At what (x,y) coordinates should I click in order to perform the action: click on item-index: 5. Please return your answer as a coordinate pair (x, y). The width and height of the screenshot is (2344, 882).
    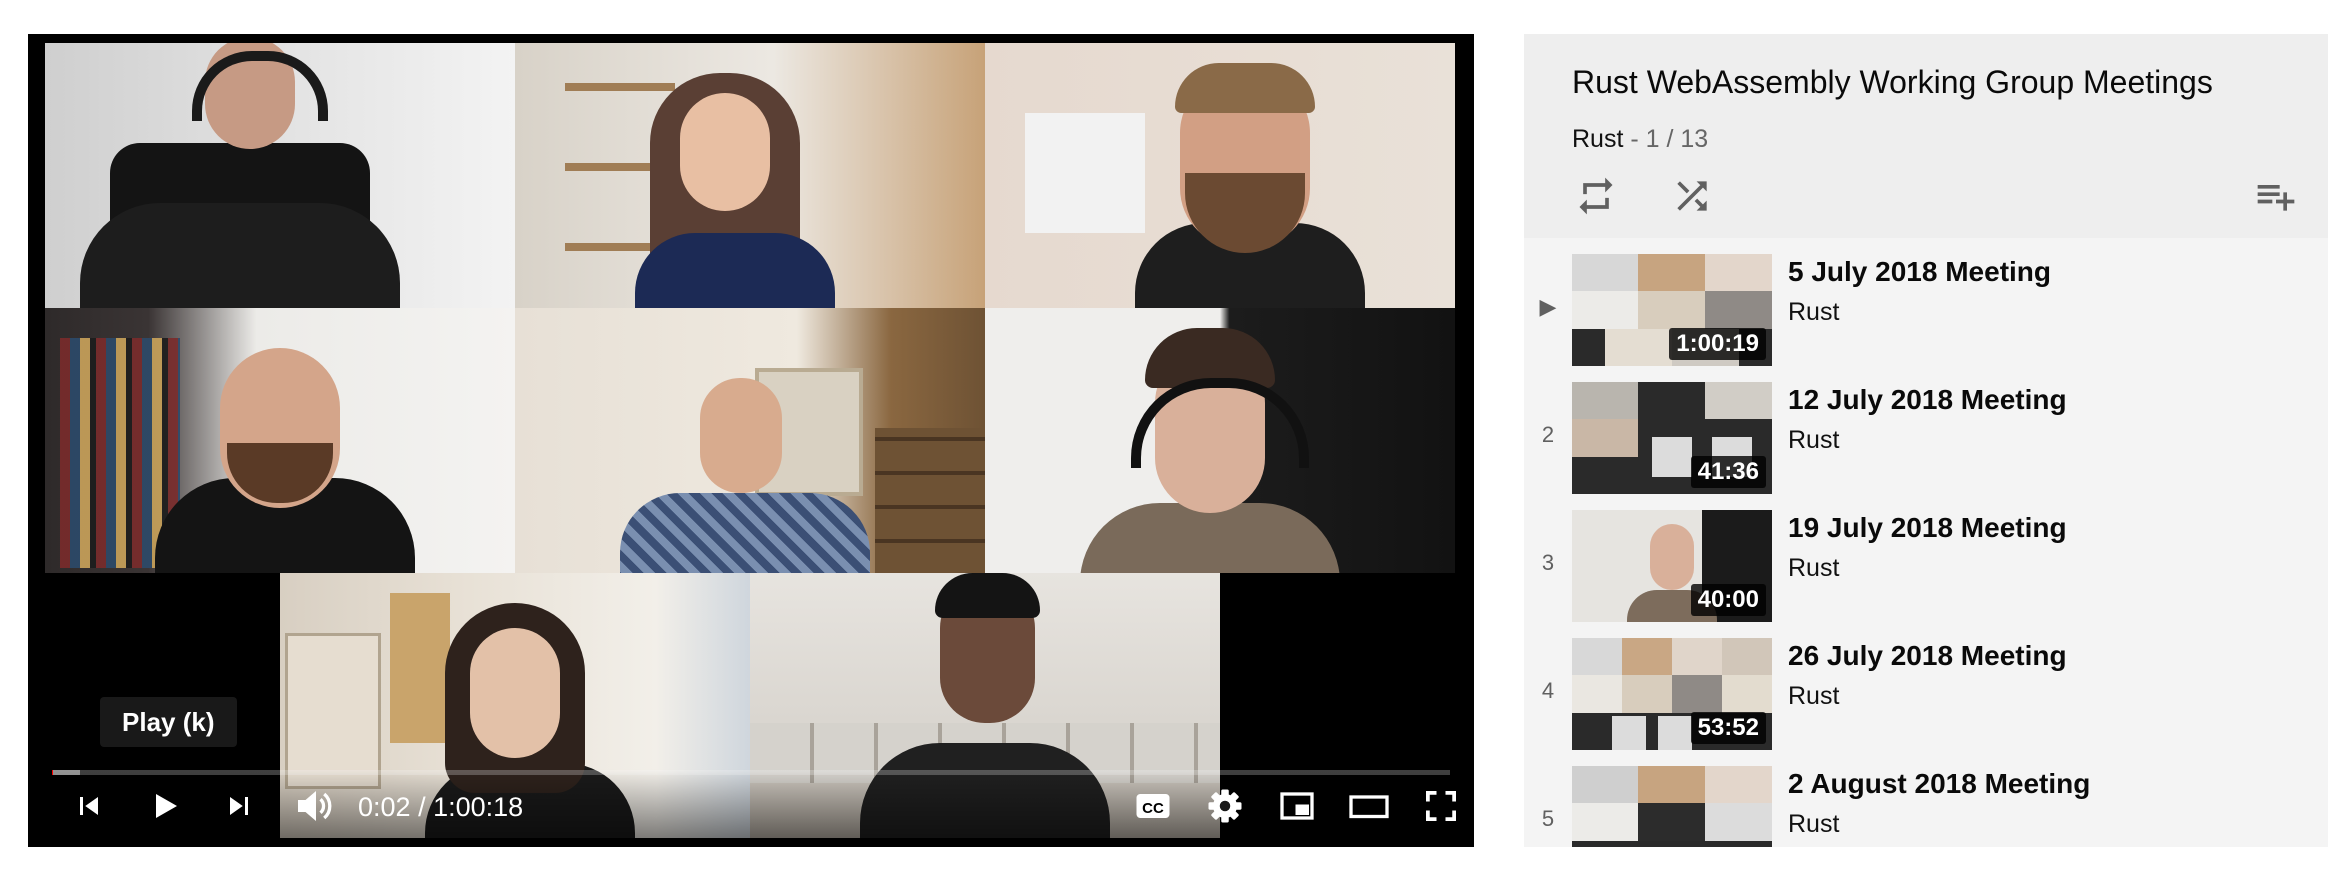
    Looking at the image, I should click on (1548, 818).